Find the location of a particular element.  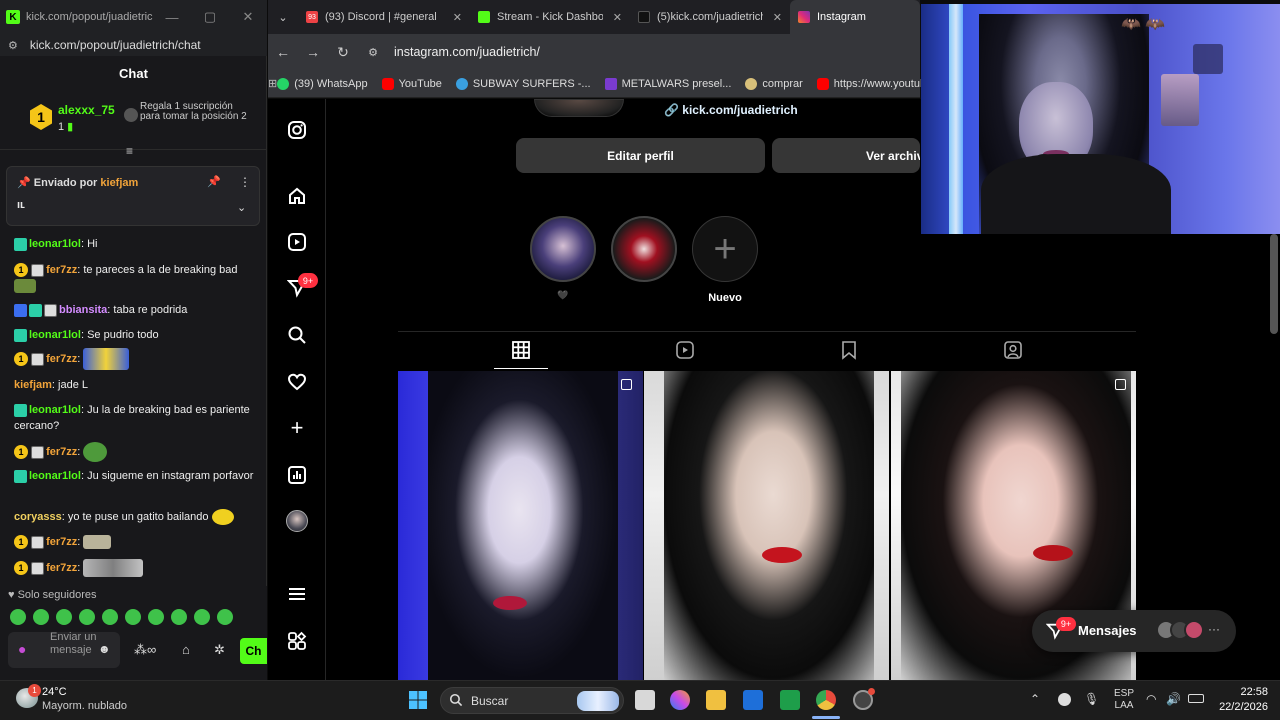

collapse-icon: ≡ is located at coordinates (129, 151).